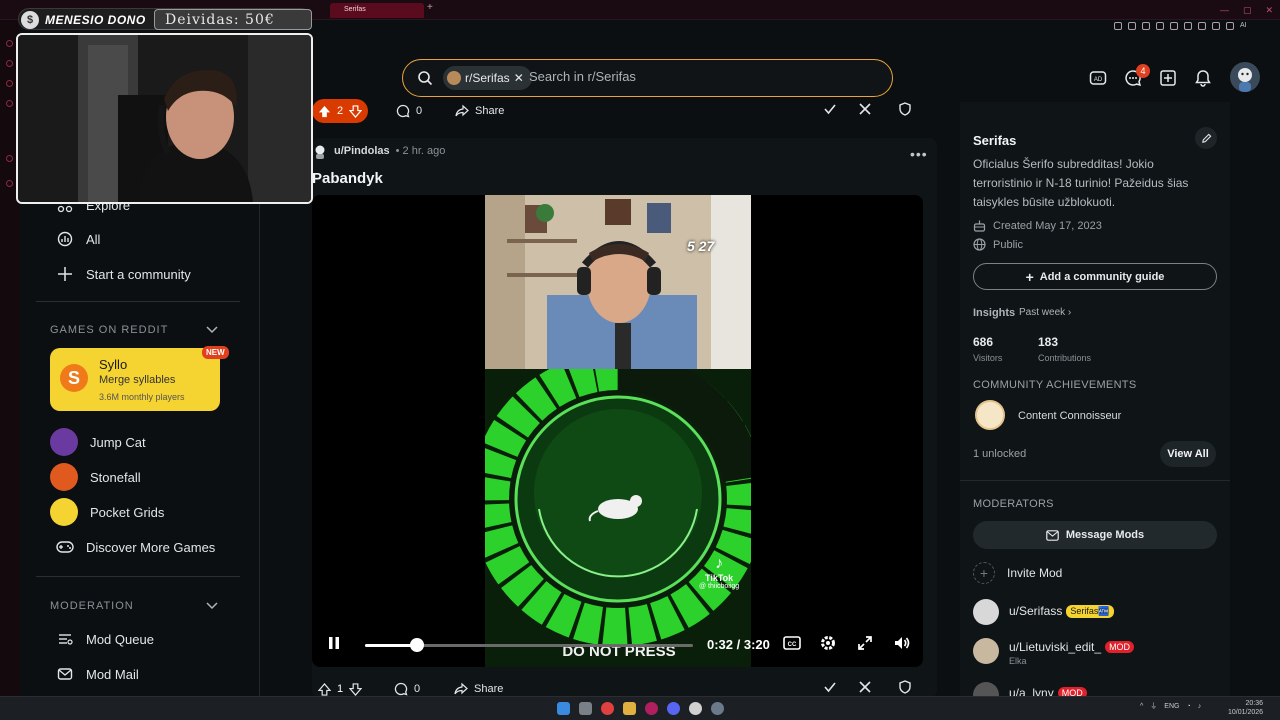 Image resolution: width=1280 pixels, height=720 pixels. What do you see at coordinates (792, 643) in the screenshot?
I see `captions-icon: CC` at bounding box center [792, 643].